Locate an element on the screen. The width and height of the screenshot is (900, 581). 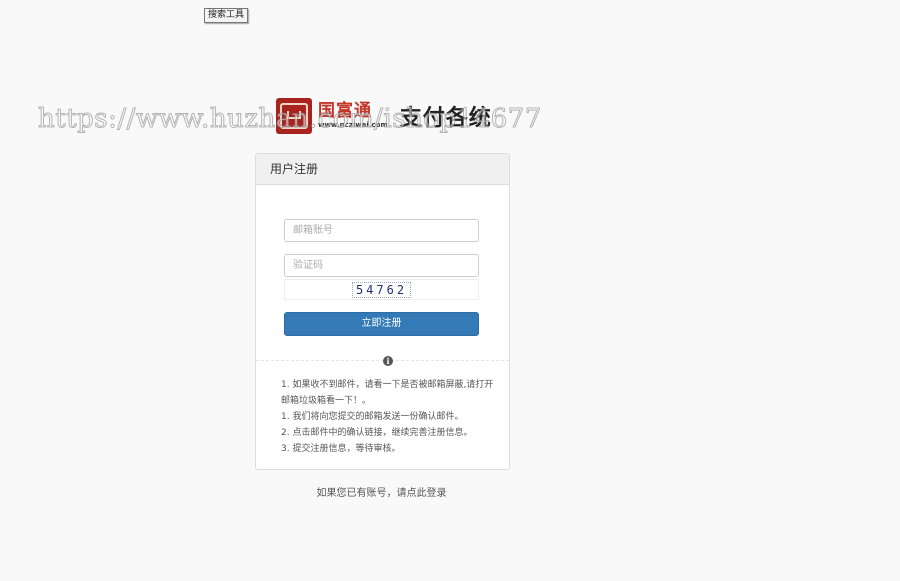
captcha-input is located at coordinates (381, 265).